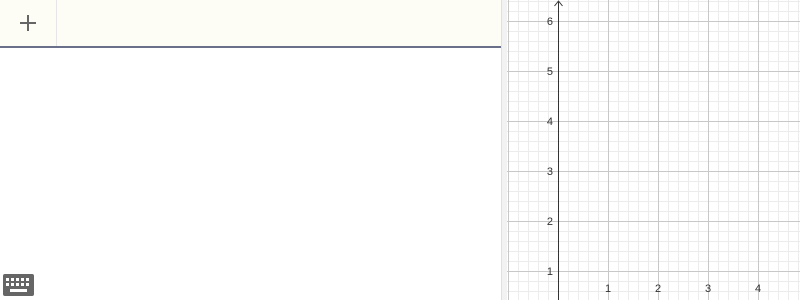  I want to click on axes, so click(558, 150).